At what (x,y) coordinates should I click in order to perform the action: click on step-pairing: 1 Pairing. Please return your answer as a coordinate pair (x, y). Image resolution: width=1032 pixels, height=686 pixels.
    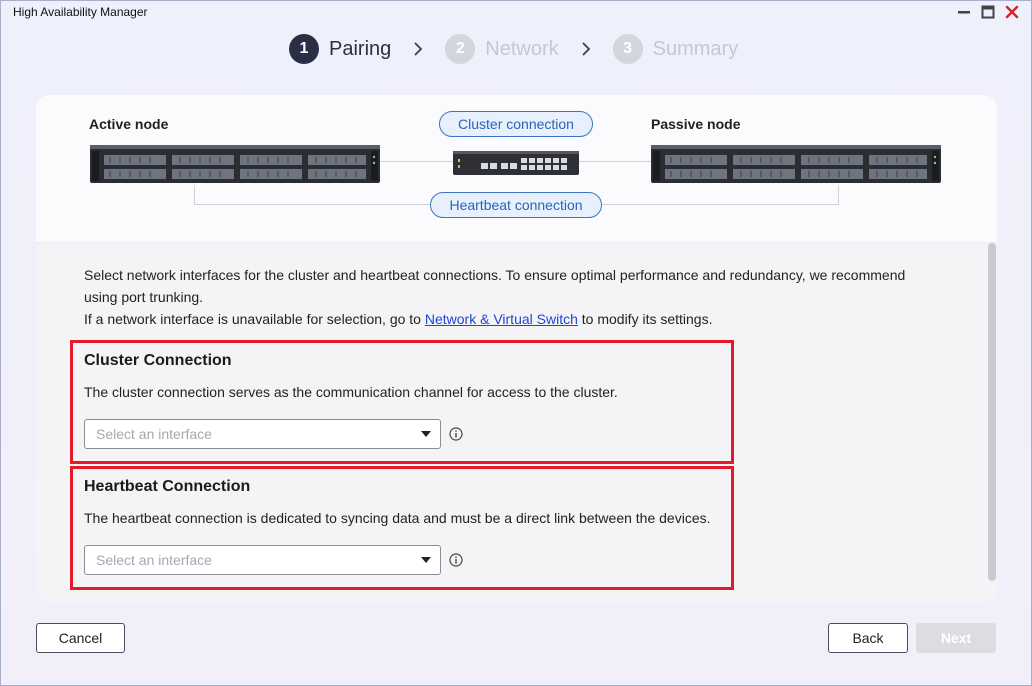
    Looking at the image, I should click on (340, 49).